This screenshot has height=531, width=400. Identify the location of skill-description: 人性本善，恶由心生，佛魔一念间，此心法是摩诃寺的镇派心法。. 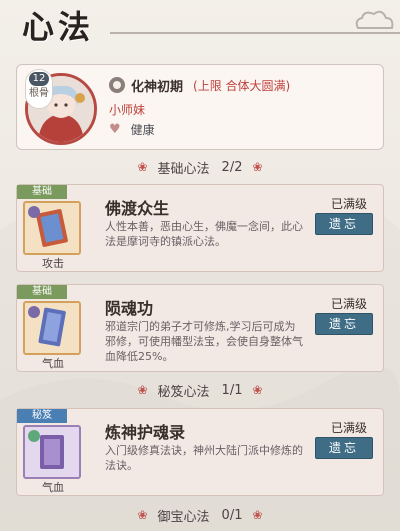
(204, 234).